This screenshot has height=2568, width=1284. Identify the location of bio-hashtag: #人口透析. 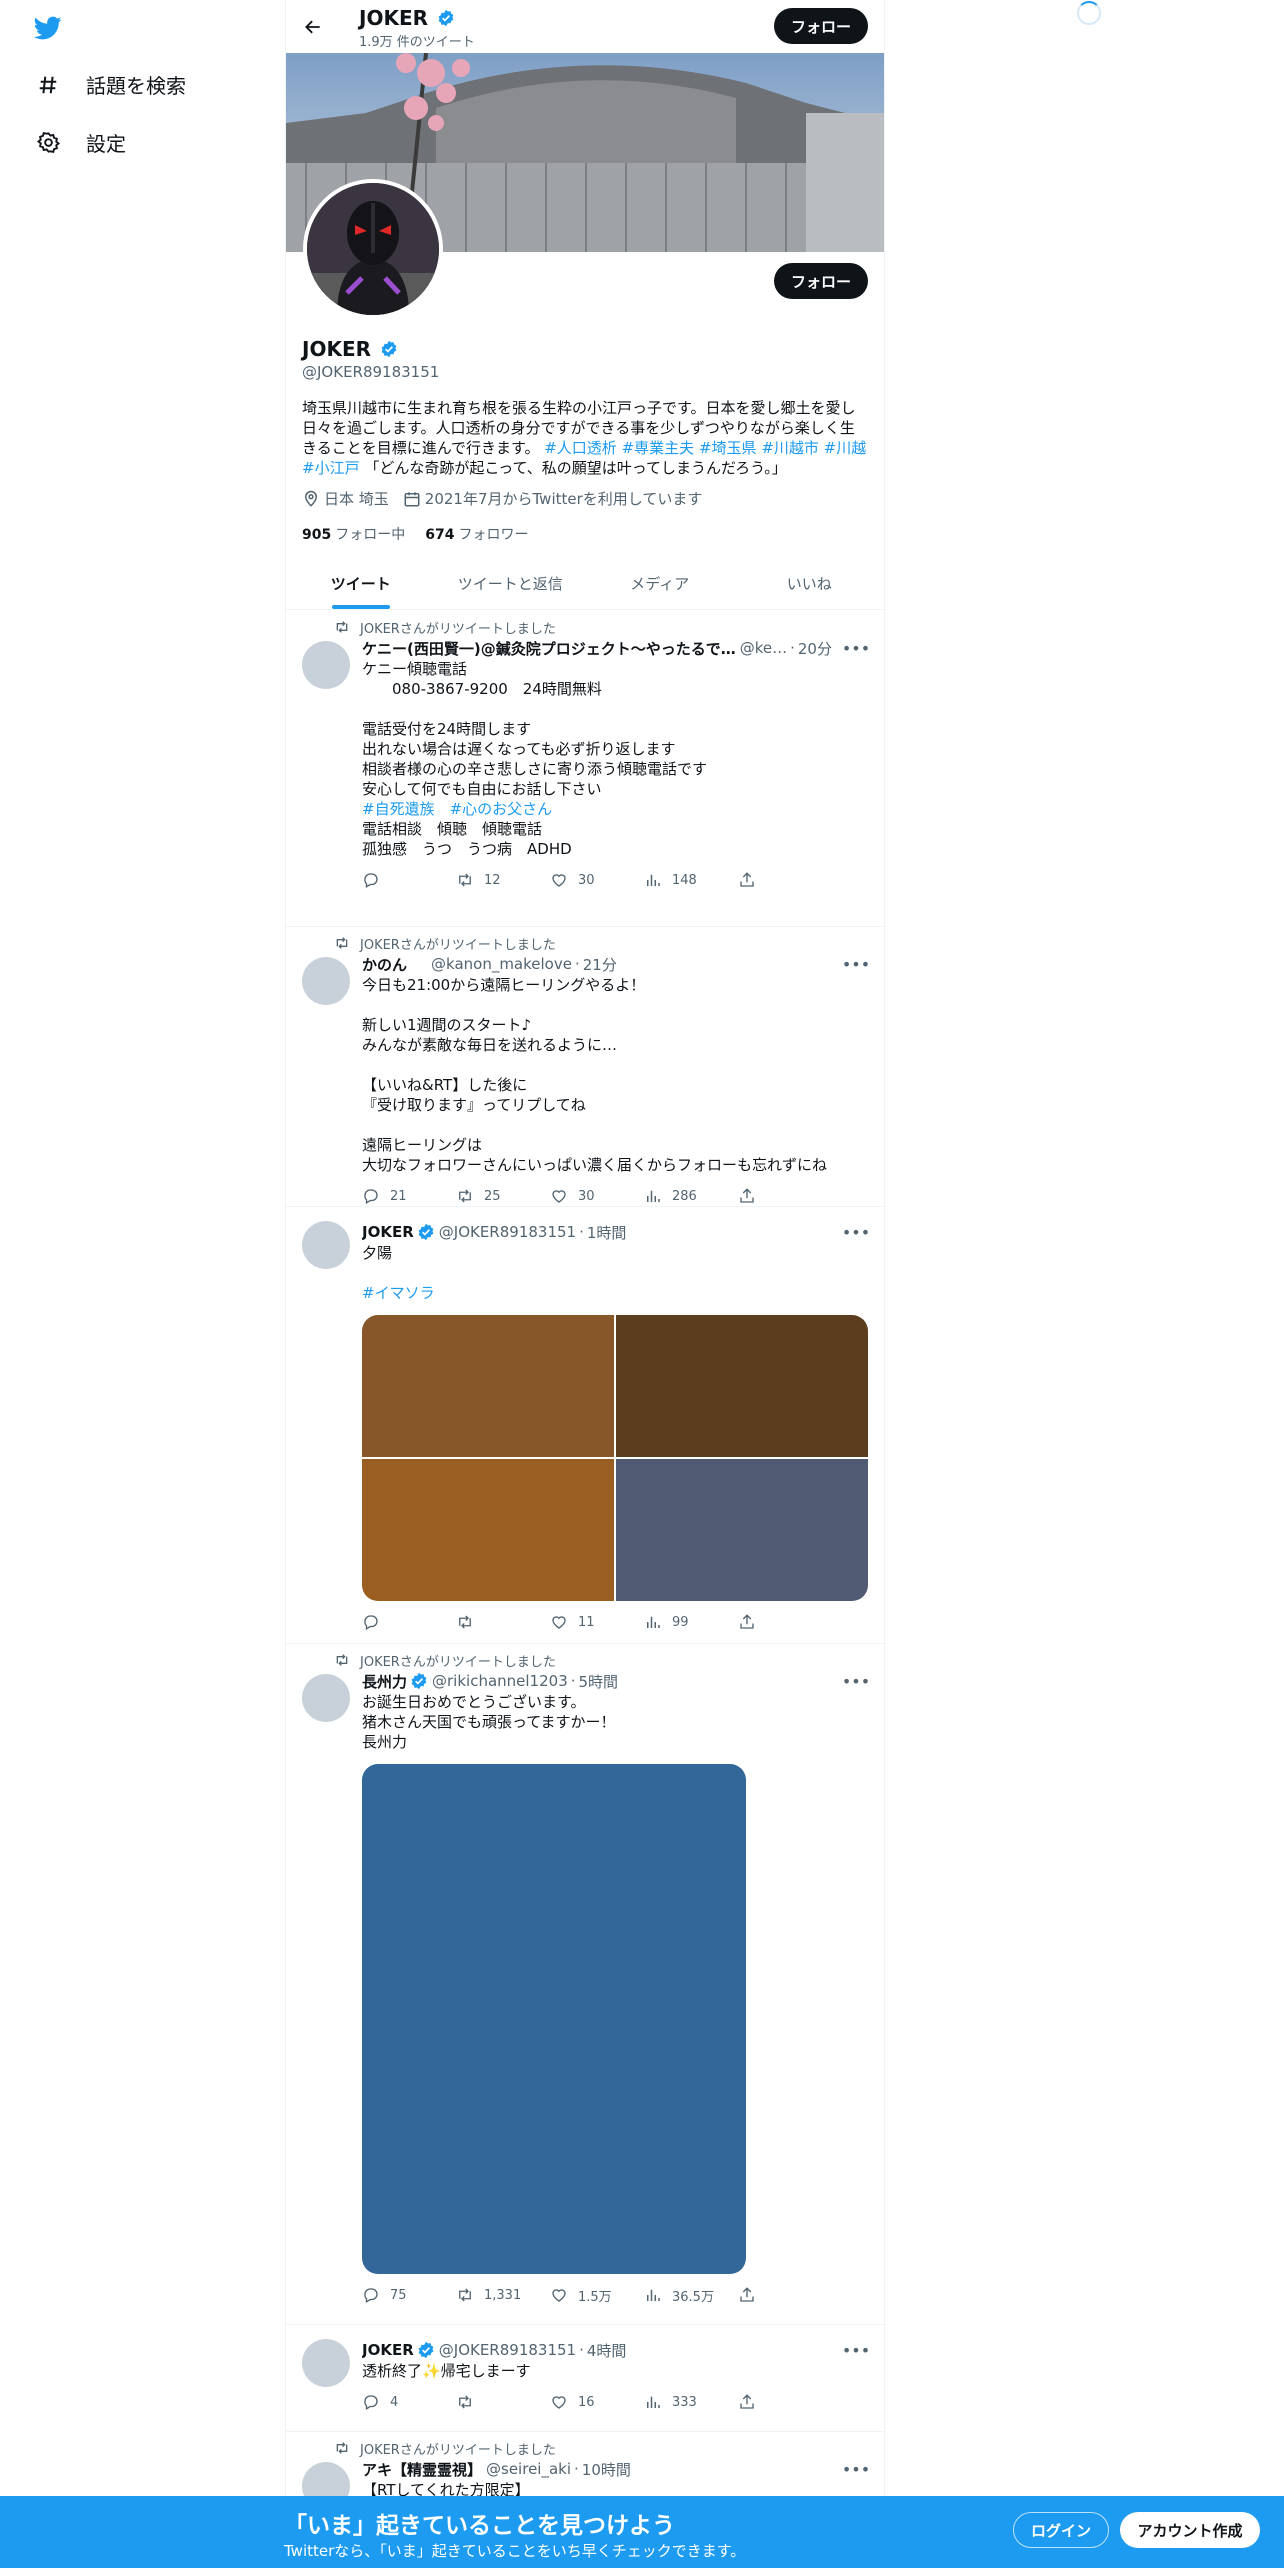
(580, 448).